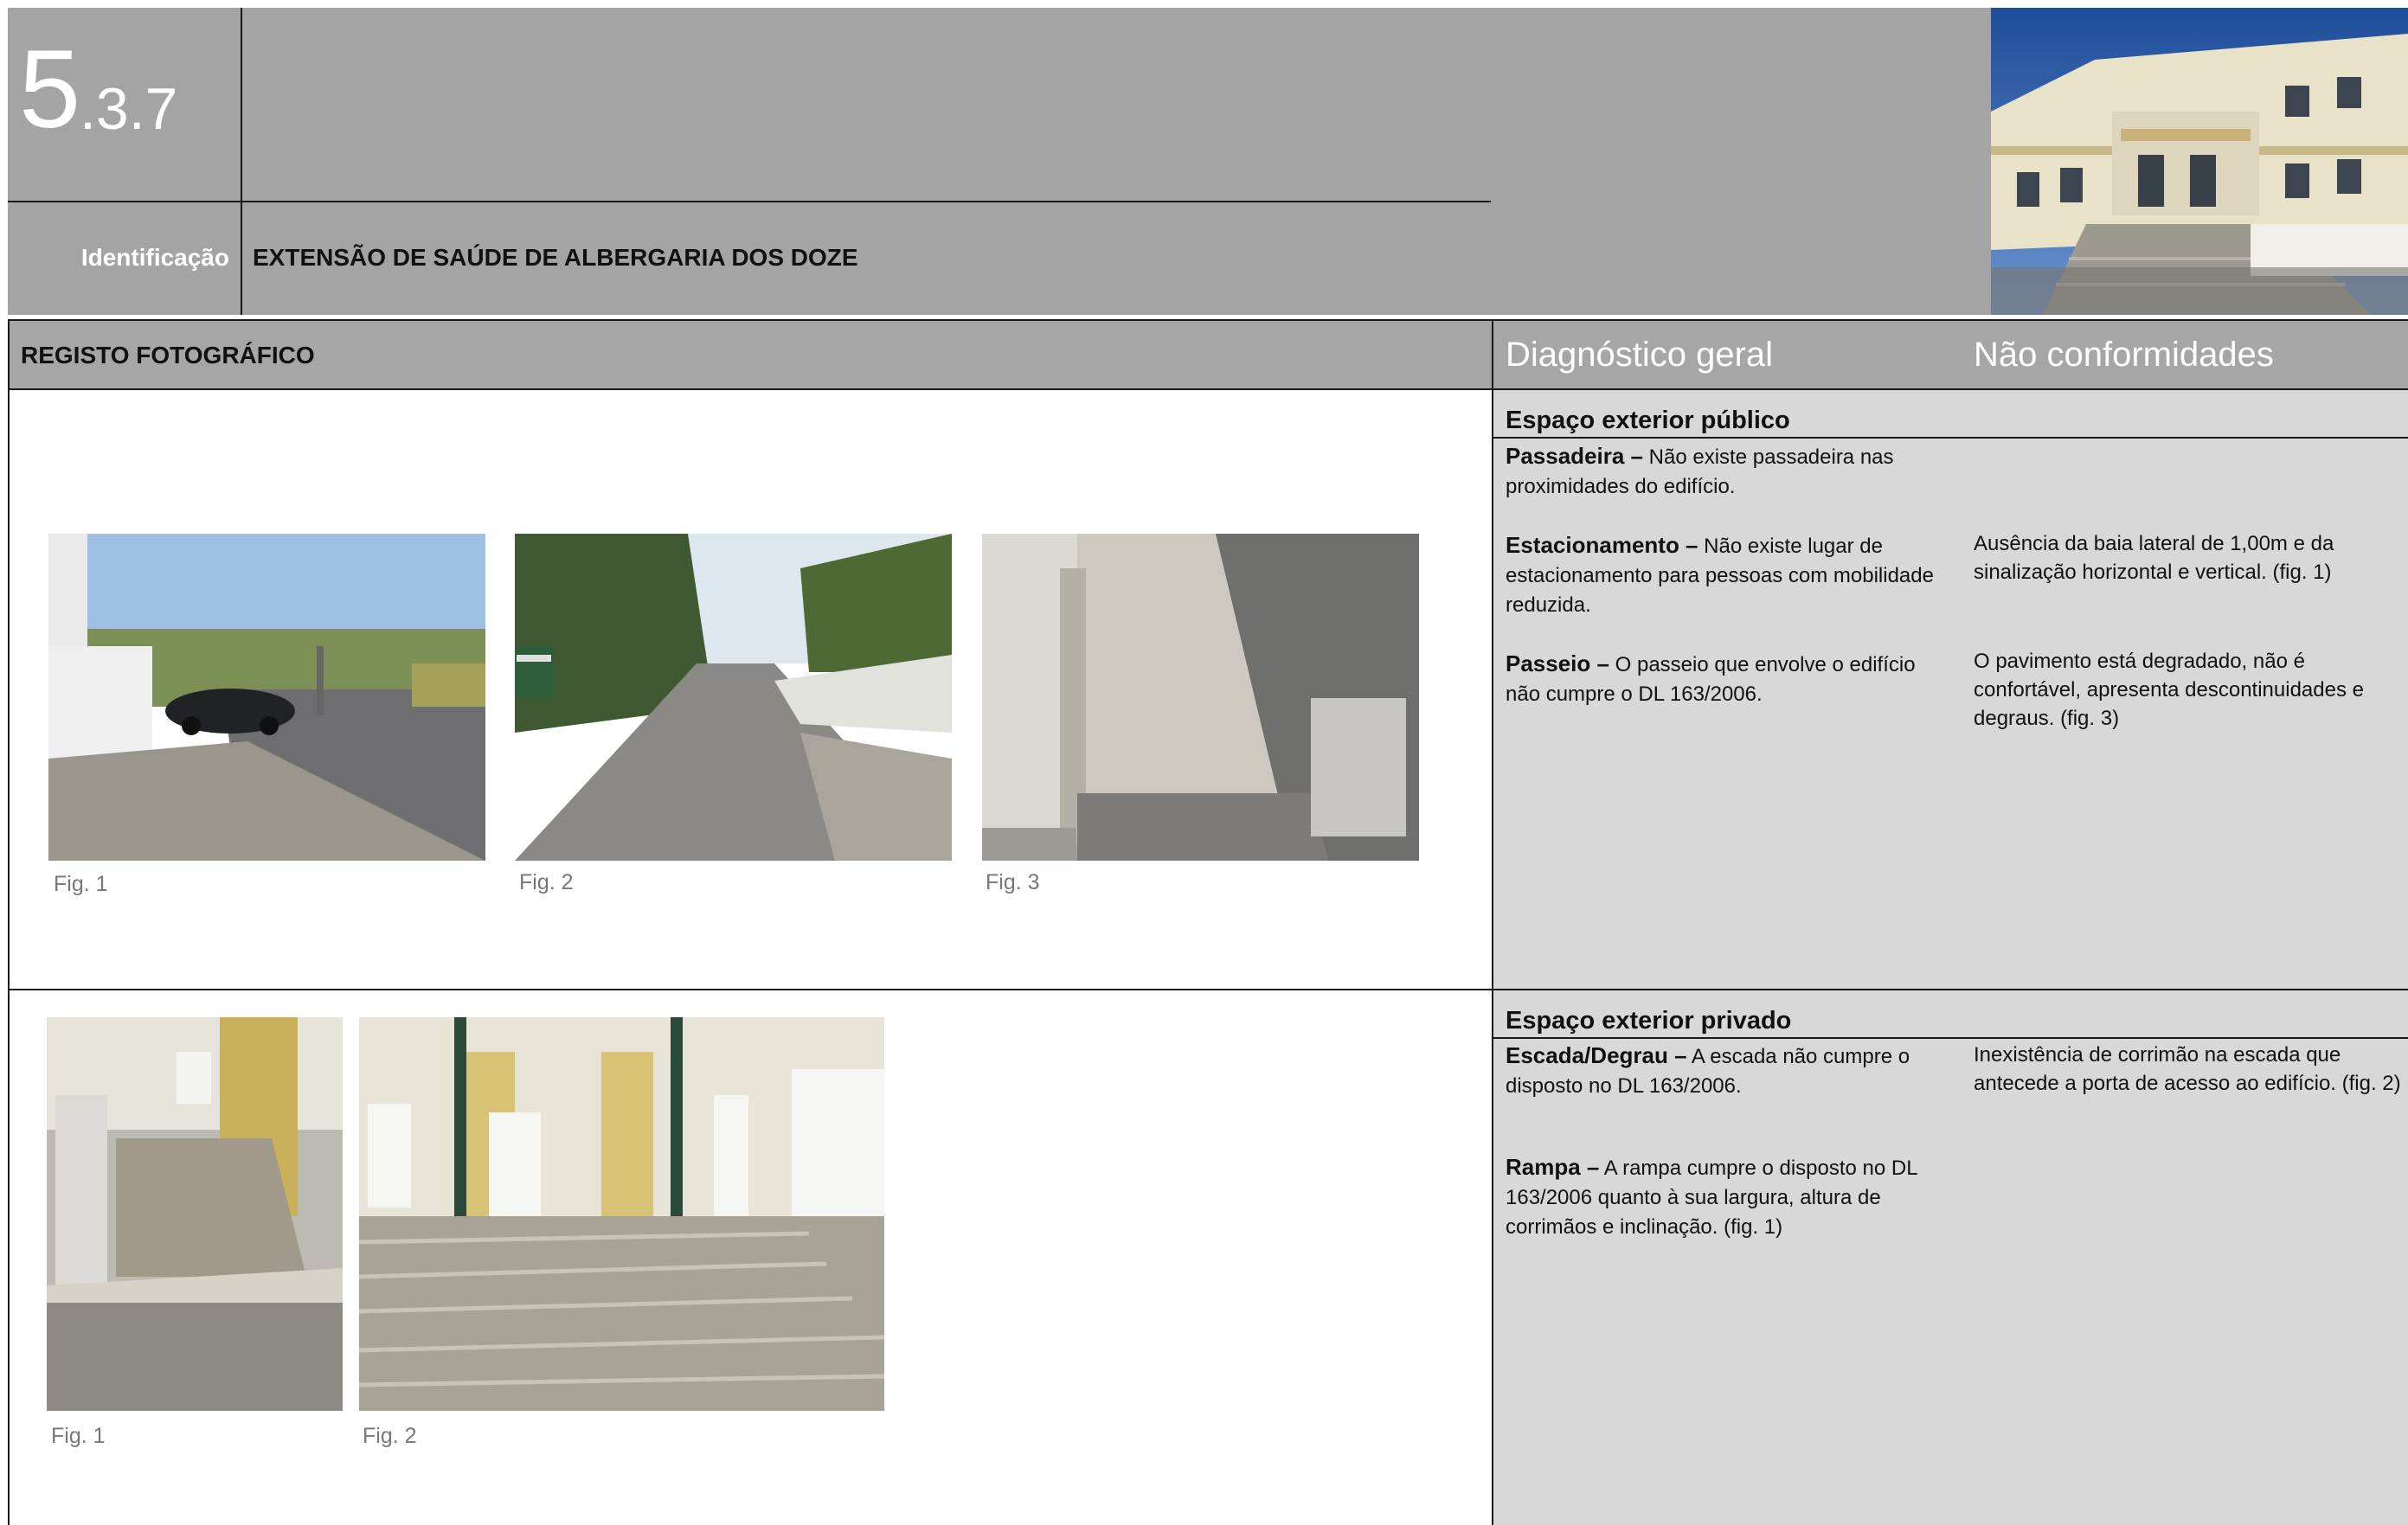  Describe the element at coordinates (749, 201) in the screenshot. I see `header-divider-horizontal` at that location.